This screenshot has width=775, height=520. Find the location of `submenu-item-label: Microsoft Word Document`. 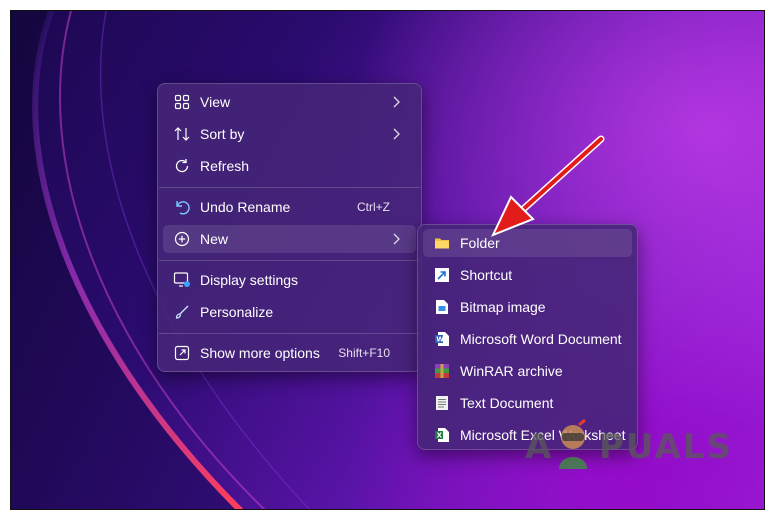

submenu-item-label: Microsoft Word Document is located at coordinates (541, 339).